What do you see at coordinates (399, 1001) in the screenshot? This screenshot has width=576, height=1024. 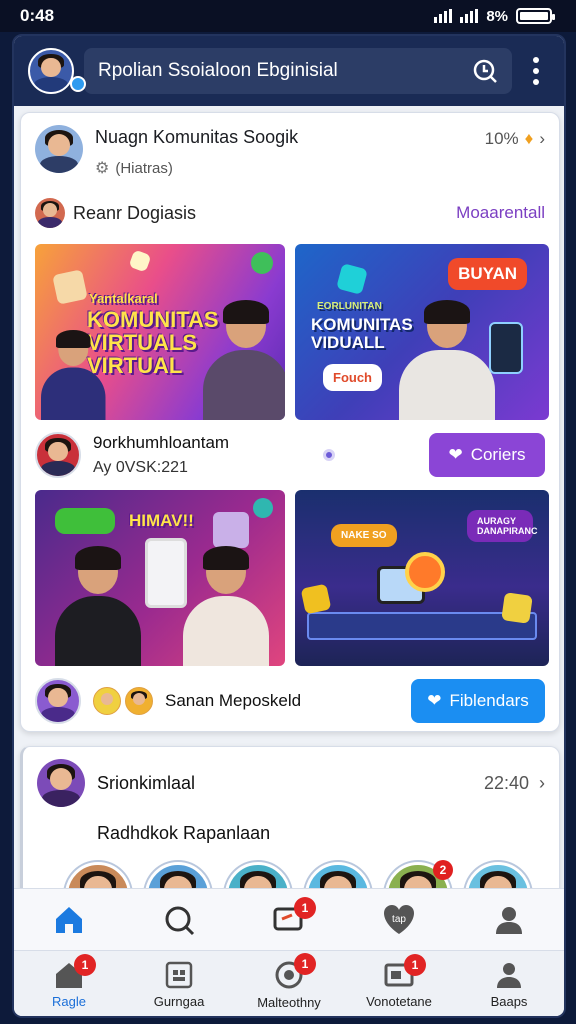 I see `tab-label: Vonotetane` at bounding box center [399, 1001].